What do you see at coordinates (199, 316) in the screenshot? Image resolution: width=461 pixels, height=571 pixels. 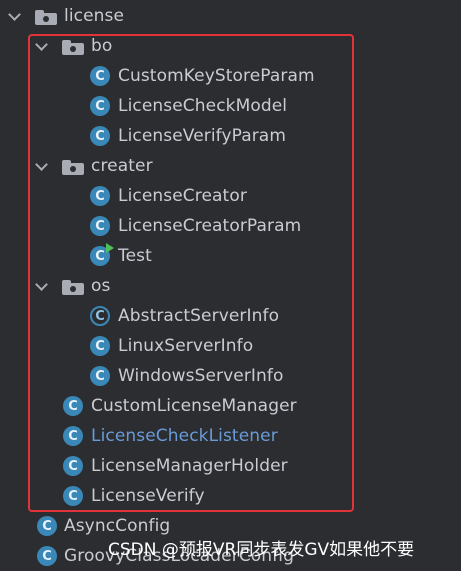 I see `tree-item-label: AbstractServerInfo` at bounding box center [199, 316].